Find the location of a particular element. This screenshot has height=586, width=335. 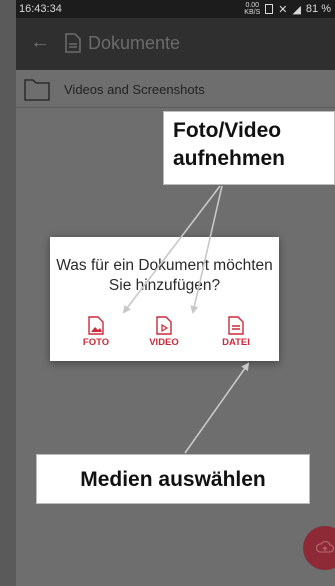

upload-fab is located at coordinates (319, 548).